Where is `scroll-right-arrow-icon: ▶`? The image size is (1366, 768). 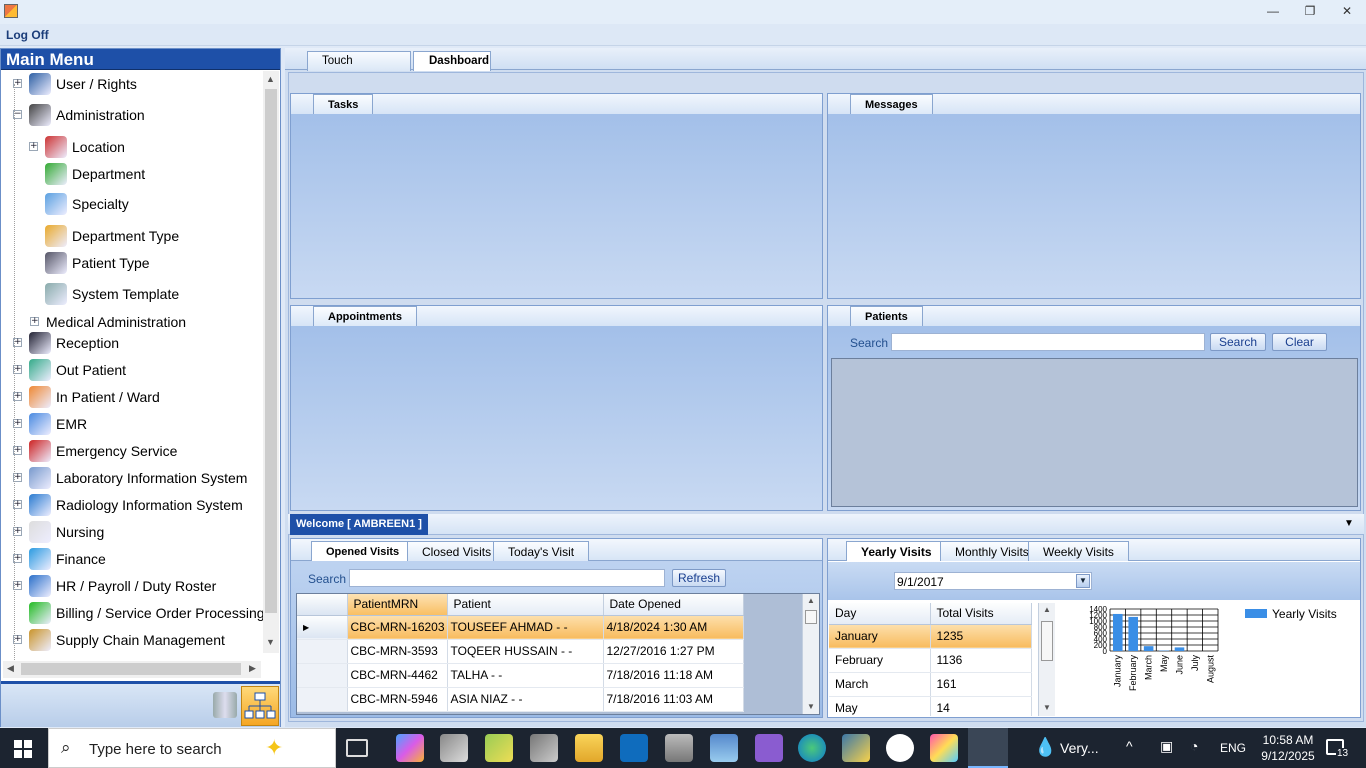 scroll-right-arrow-icon: ▶ is located at coordinates (252, 668).